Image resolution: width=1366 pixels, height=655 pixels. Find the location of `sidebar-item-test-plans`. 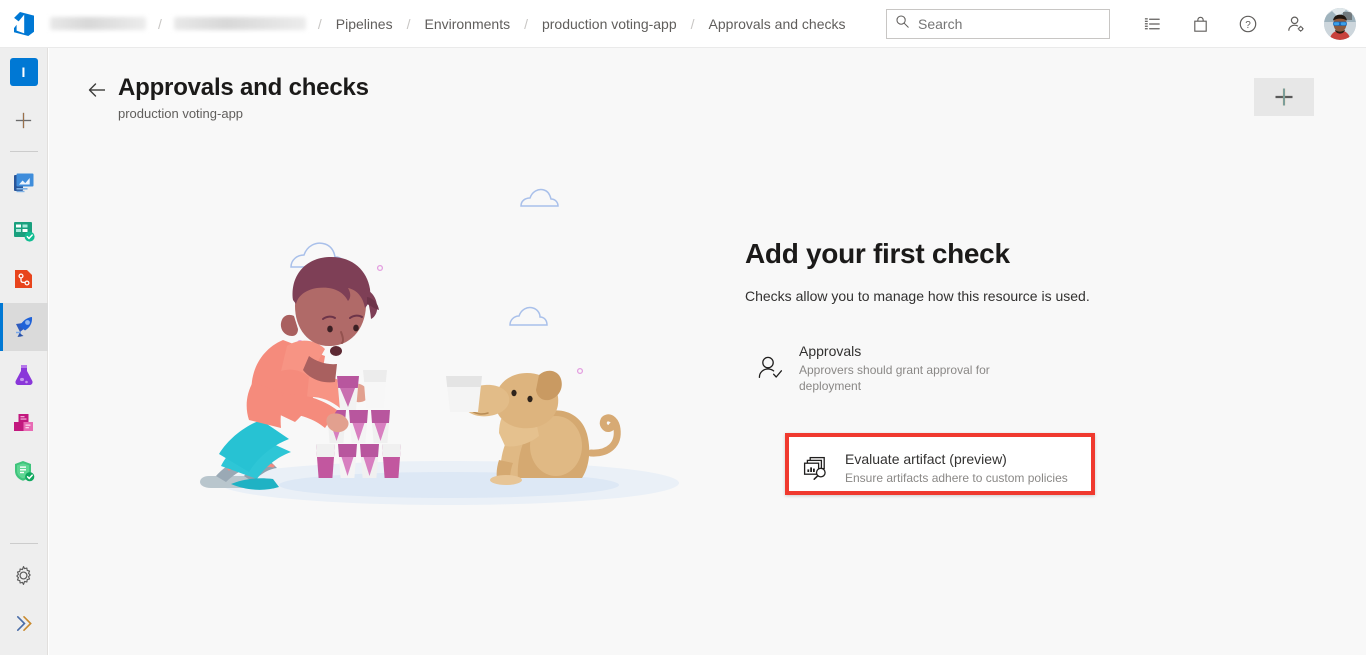

sidebar-item-test-plans is located at coordinates (24, 375).